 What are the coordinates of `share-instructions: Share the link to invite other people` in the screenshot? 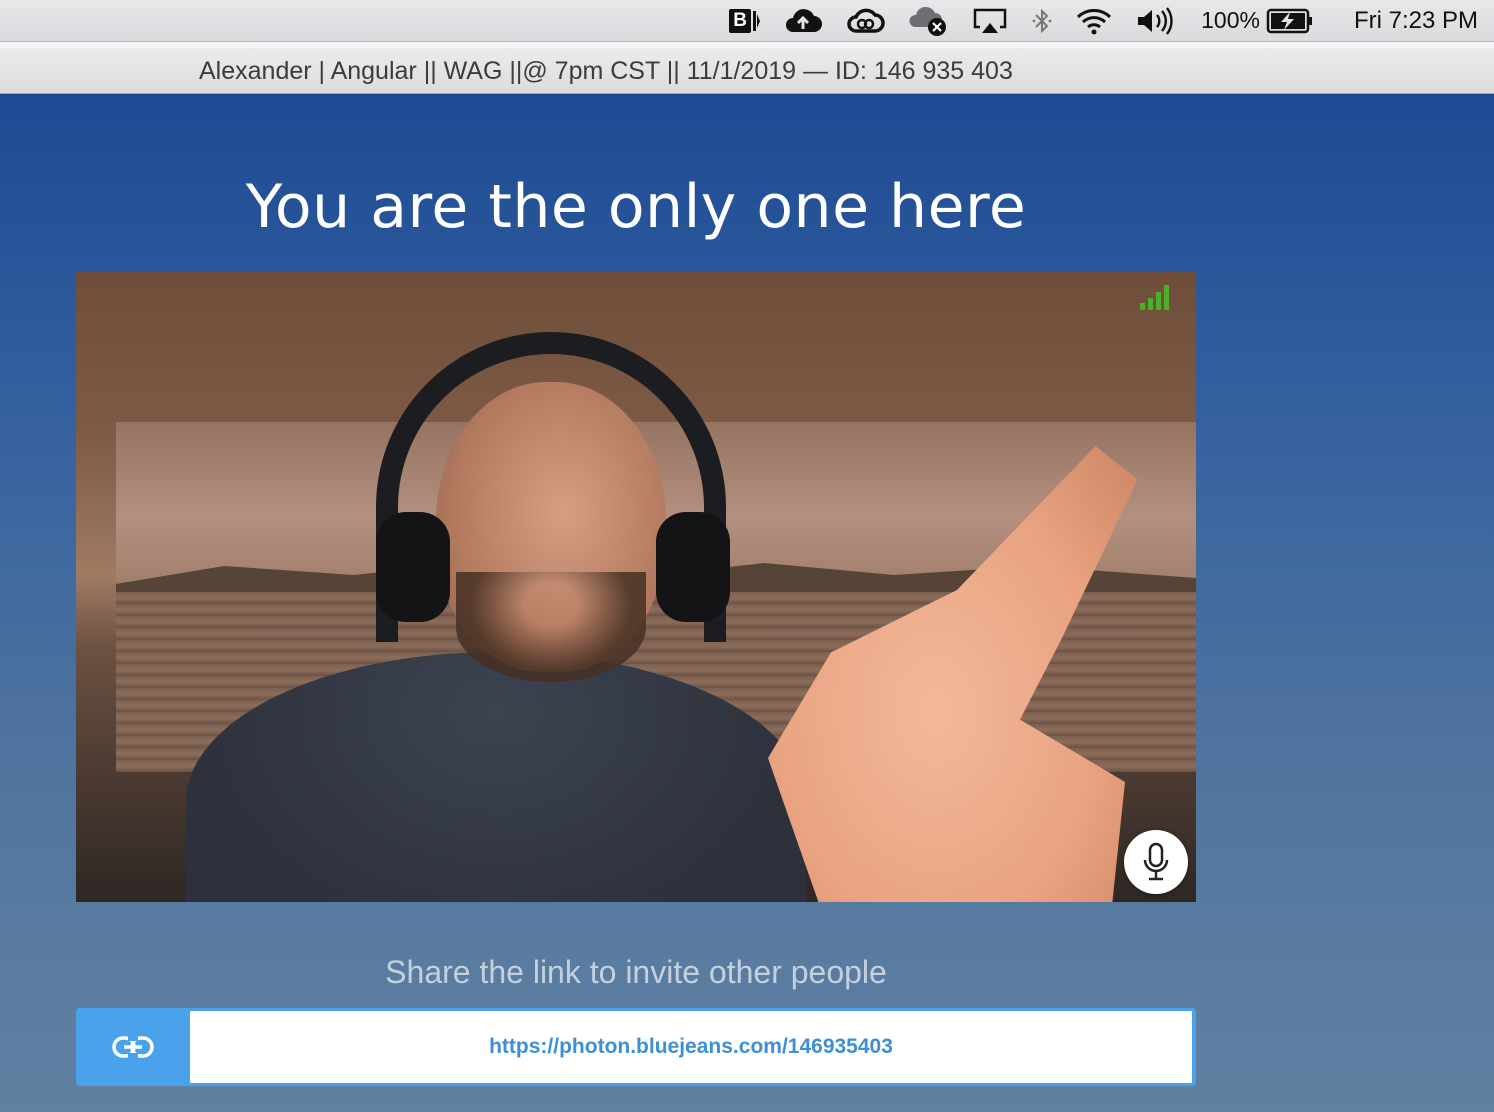 It's located at (636, 972).